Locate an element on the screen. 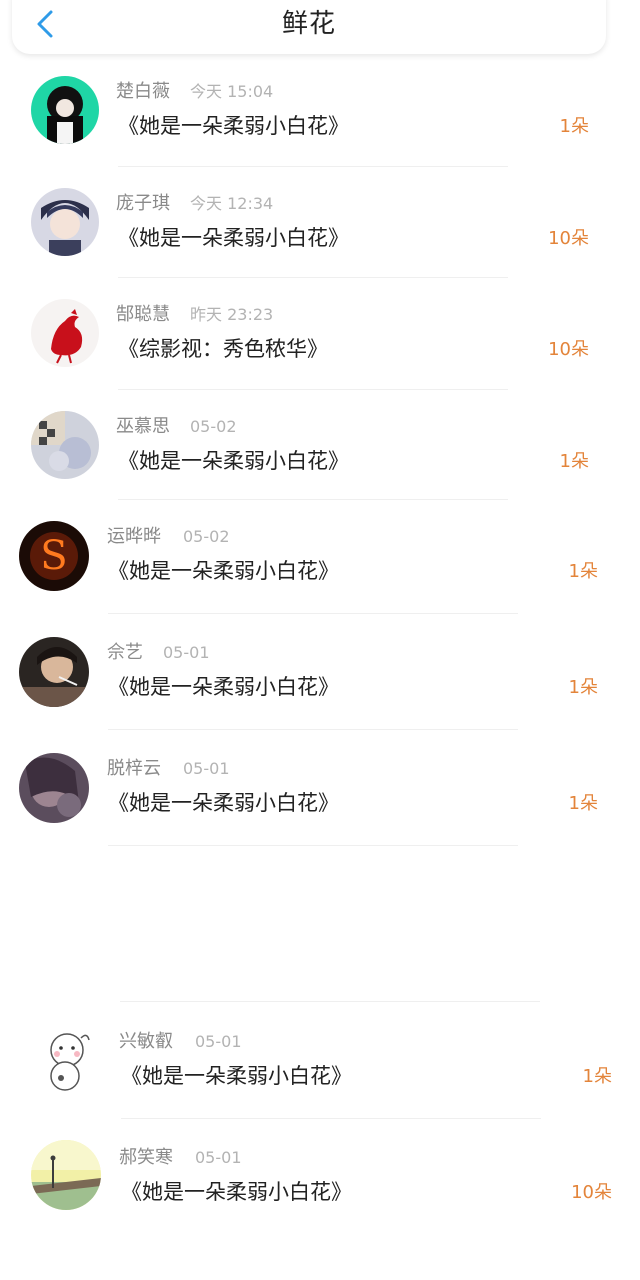 The image size is (640, 1280). list-item: 兴敏叡 05-01 《她是一朵柔弱小白花》 1朵 is located at coordinates (320, 1072).